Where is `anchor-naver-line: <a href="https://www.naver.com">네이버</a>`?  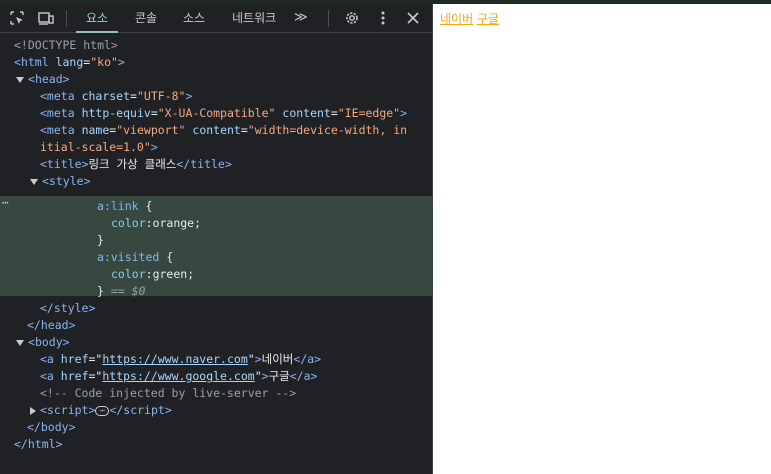
anchor-naver-line: <a href="https://www.naver.com">네이버</a> is located at coordinates (236, 359).